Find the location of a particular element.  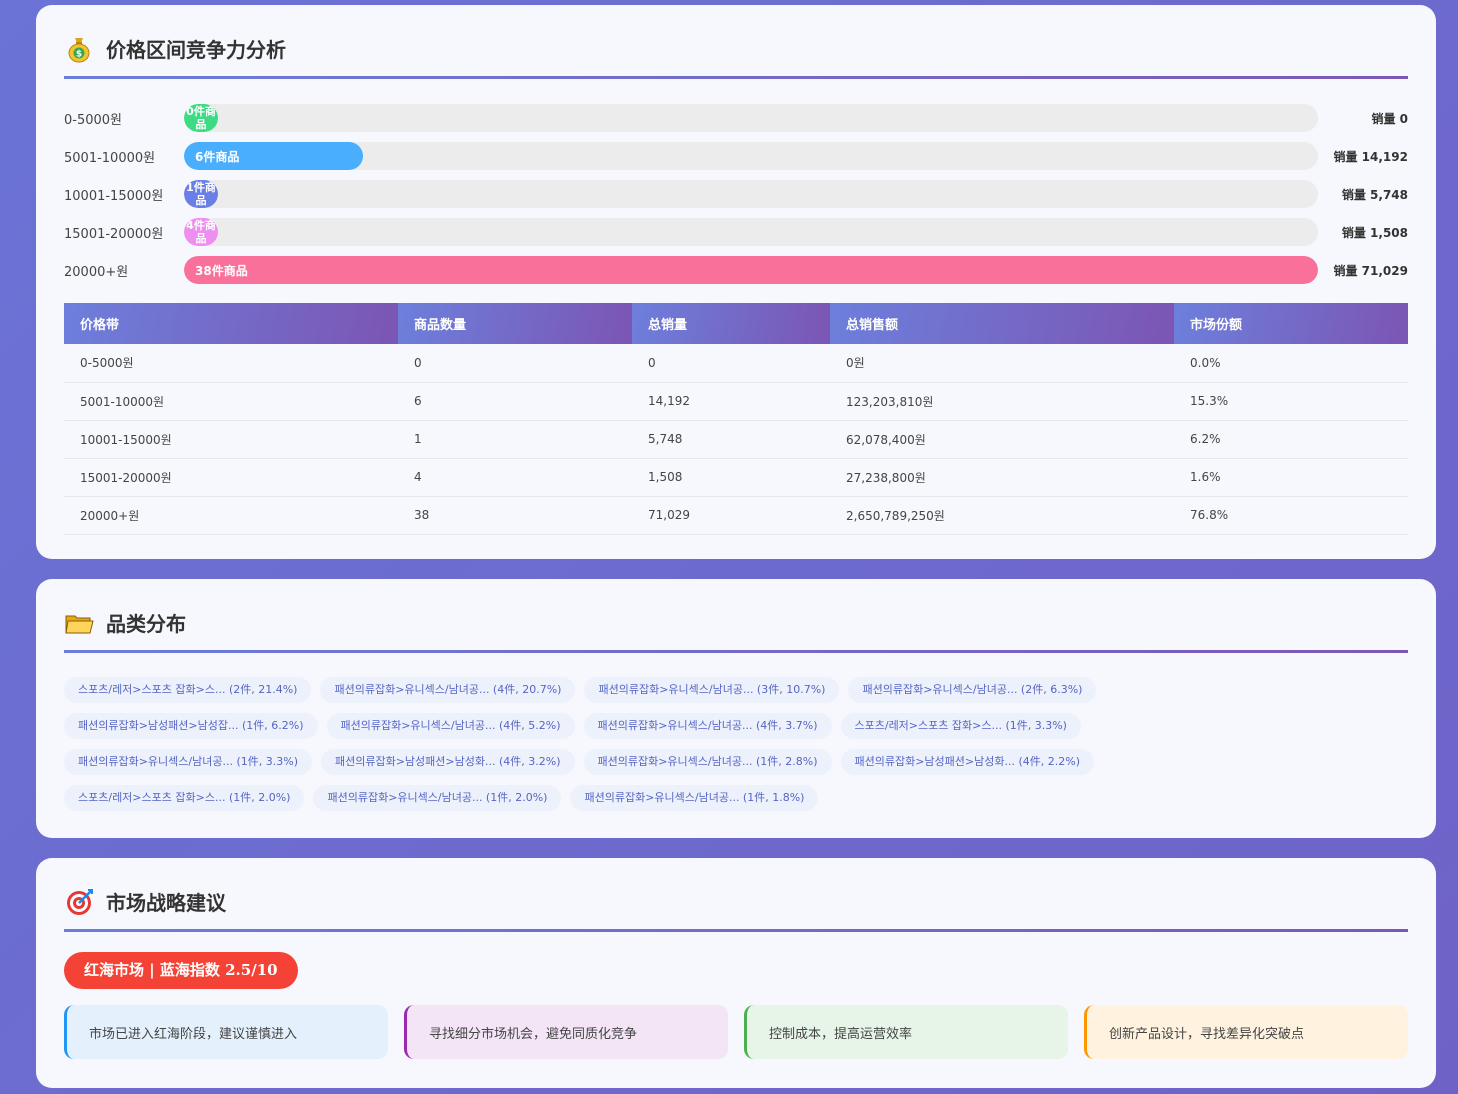

table-header-cell: 价格带 is located at coordinates (231, 323).